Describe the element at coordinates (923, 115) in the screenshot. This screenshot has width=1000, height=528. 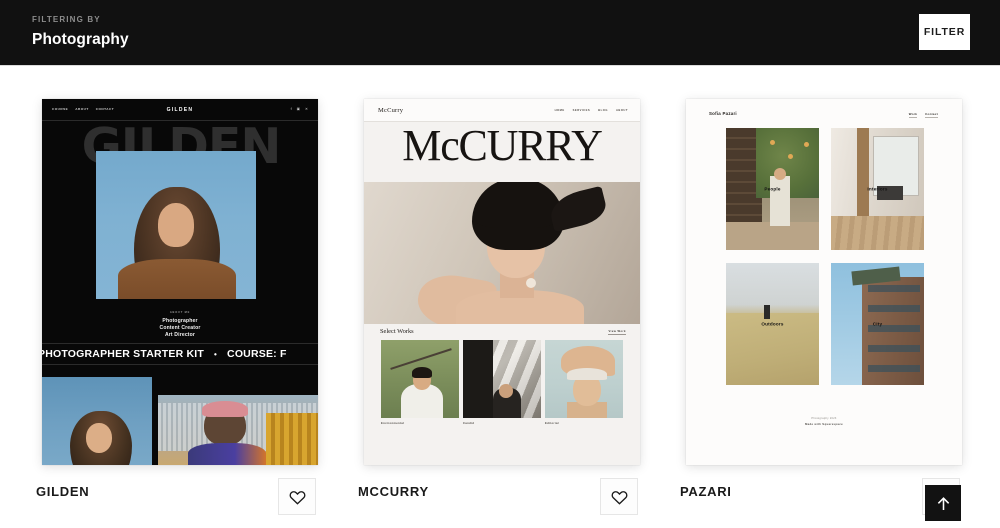
I see `pazari-nav-links: Work Contact` at that location.